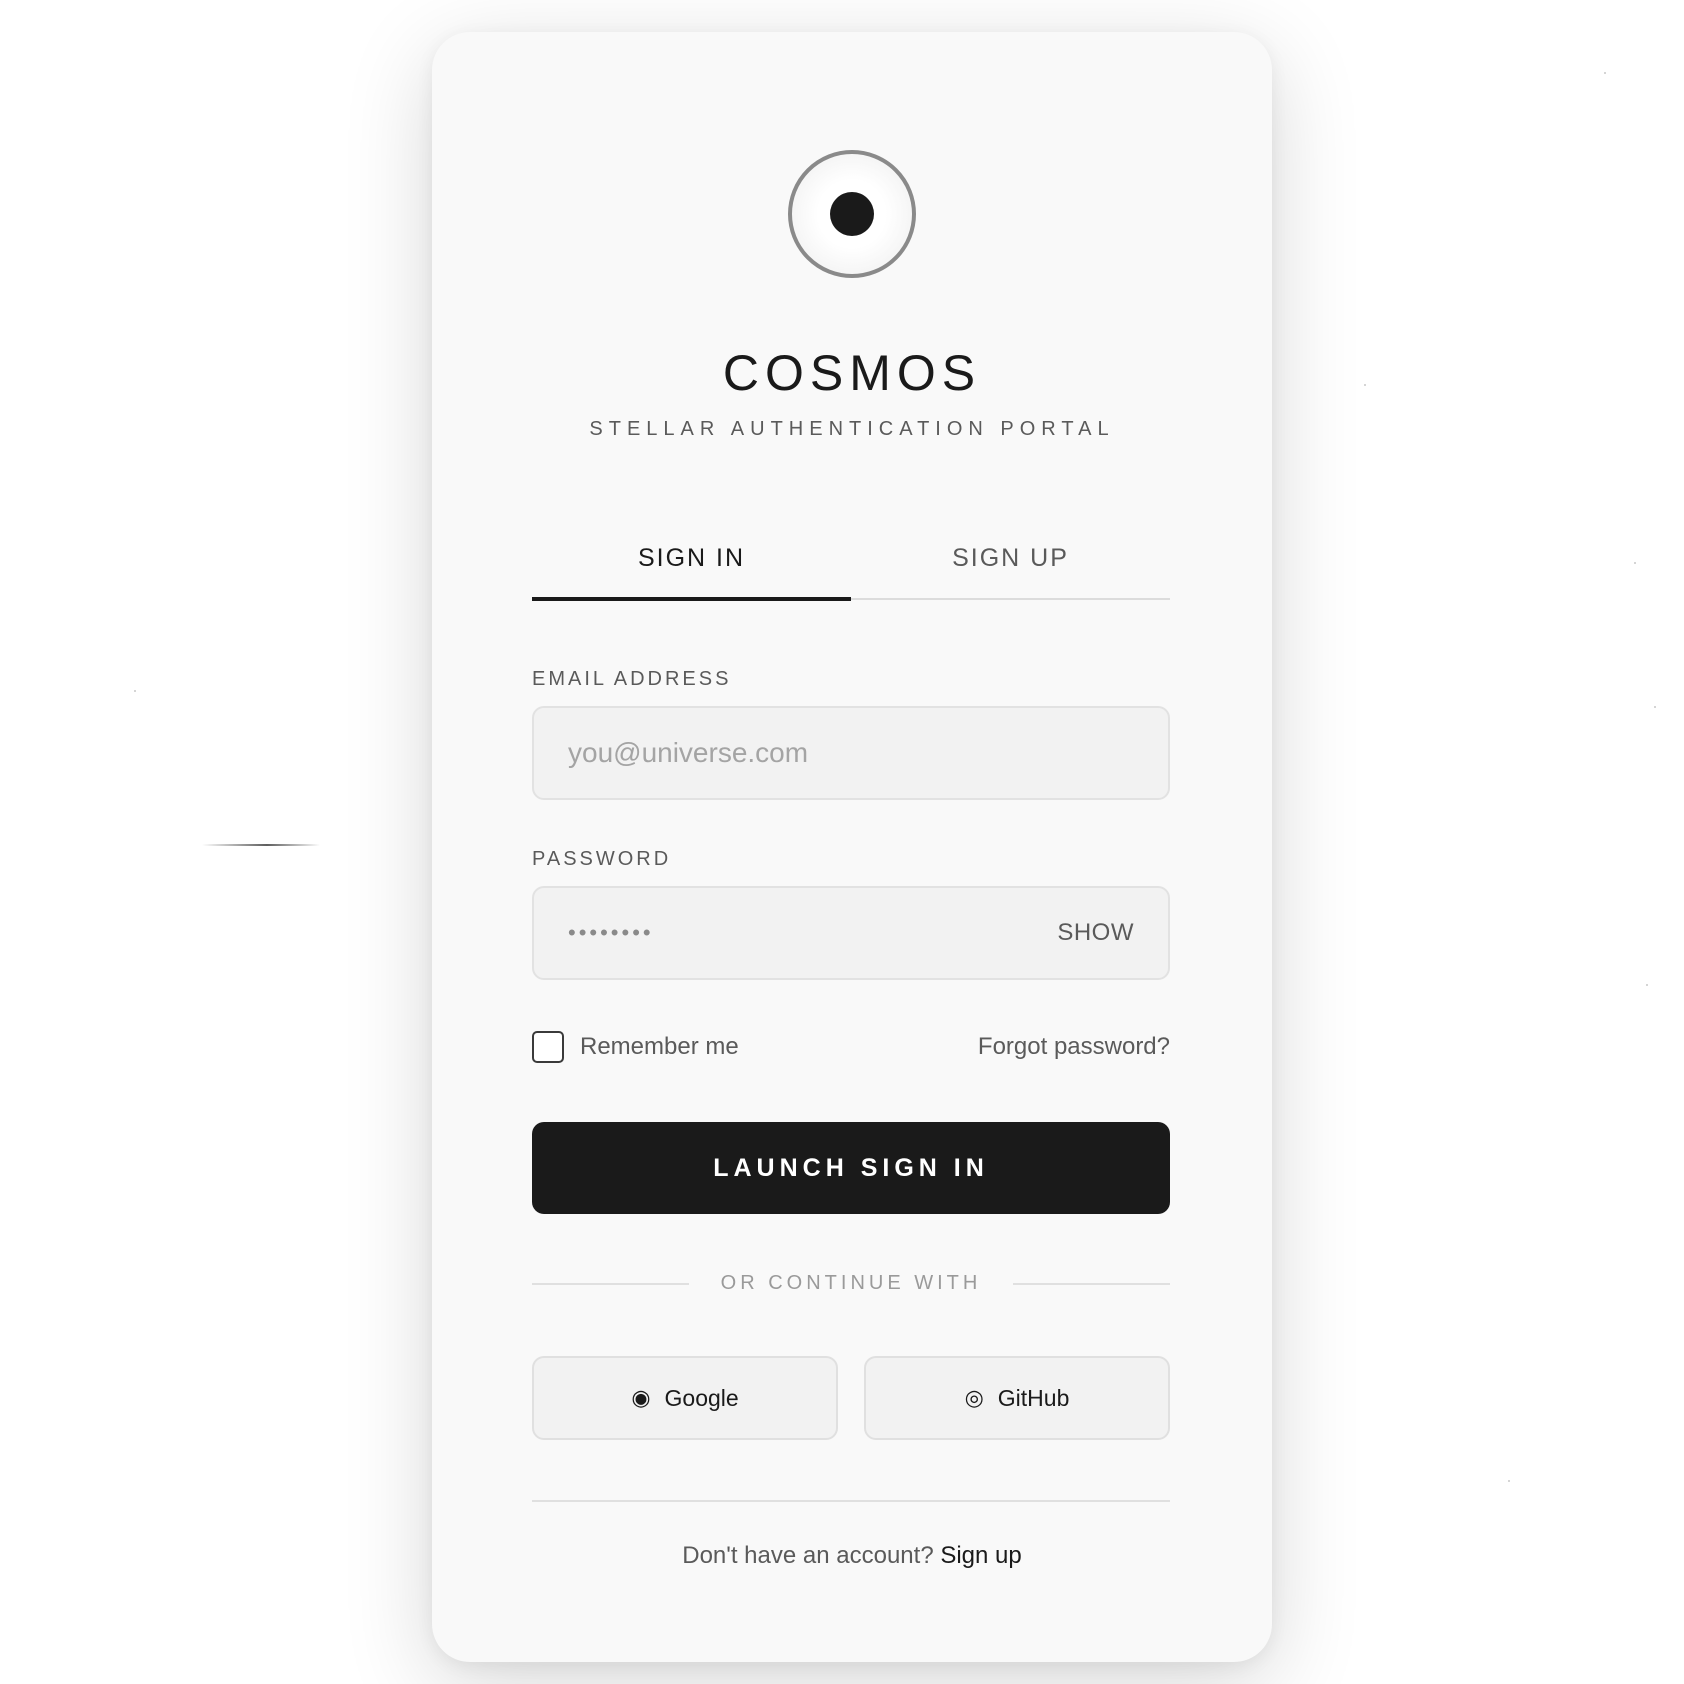 The height and width of the screenshot is (1684, 1684). I want to click on signup-prompt-text: Don't have an account?, so click(808, 1555).